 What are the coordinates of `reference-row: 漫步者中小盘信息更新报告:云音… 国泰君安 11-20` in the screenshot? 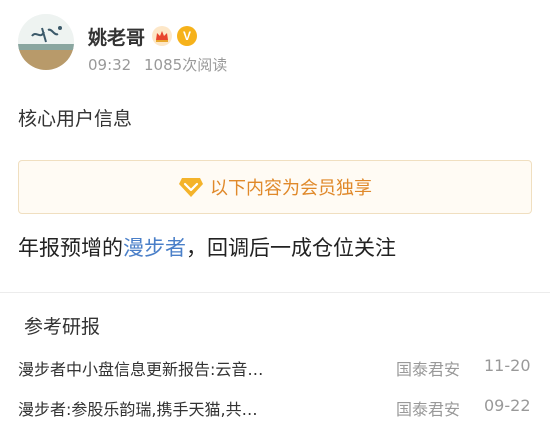 It's located at (278, 369).